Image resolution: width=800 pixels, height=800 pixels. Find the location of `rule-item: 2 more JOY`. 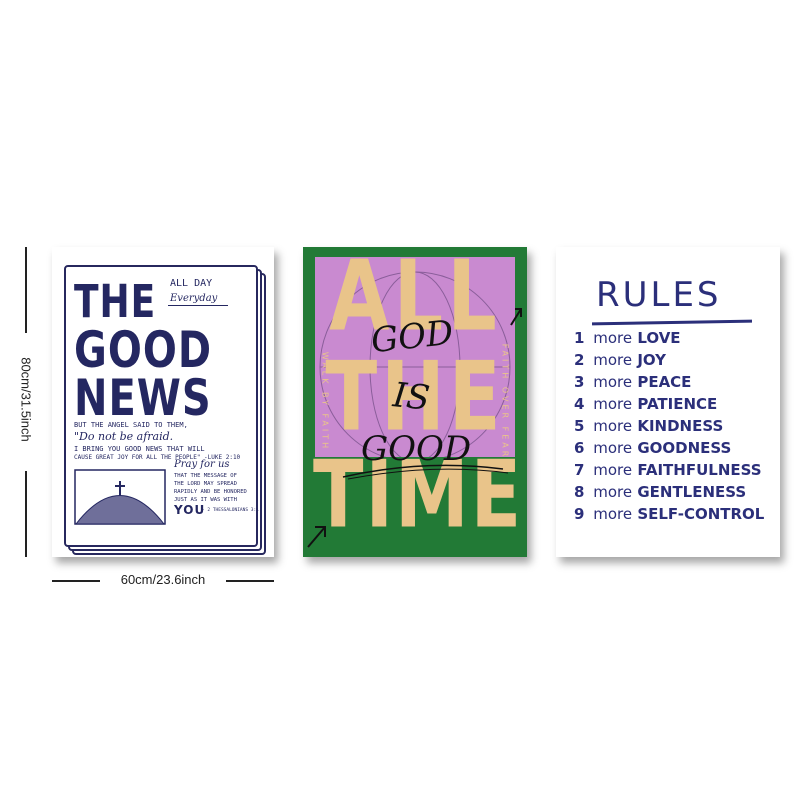

rule-item: 2 more JOY is located at coordinates (620, 360).